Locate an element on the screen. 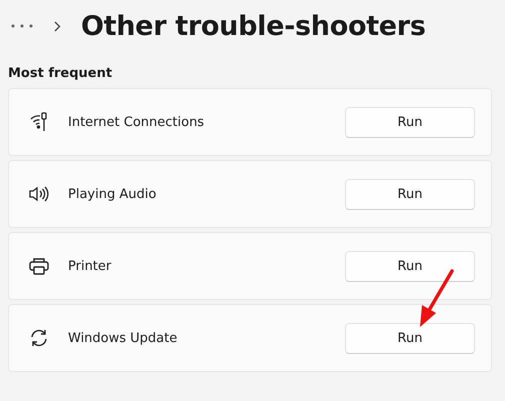  troubleshooter-label: Printer is located at coordinates (90, 266).